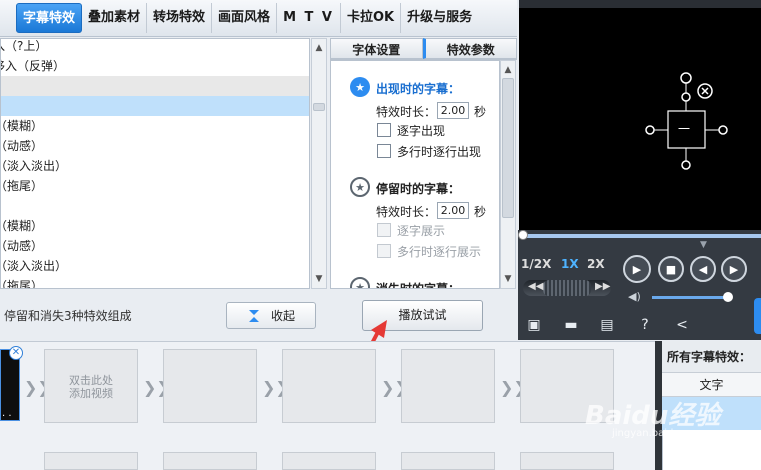 The height and width of the screenshot is (470, 761). Describe the element at coordinates (480, 112) in the screenshot. I see `appear-unit: 秒` at that location.